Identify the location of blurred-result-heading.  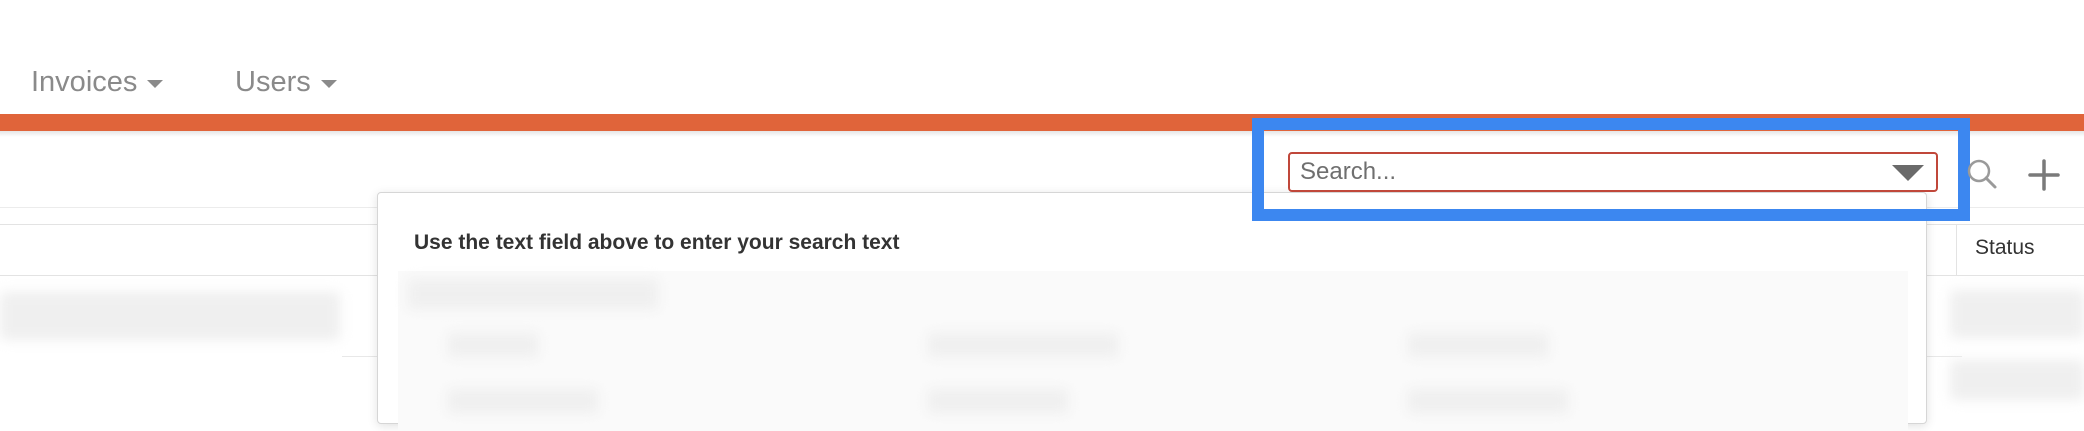
(533, 294).